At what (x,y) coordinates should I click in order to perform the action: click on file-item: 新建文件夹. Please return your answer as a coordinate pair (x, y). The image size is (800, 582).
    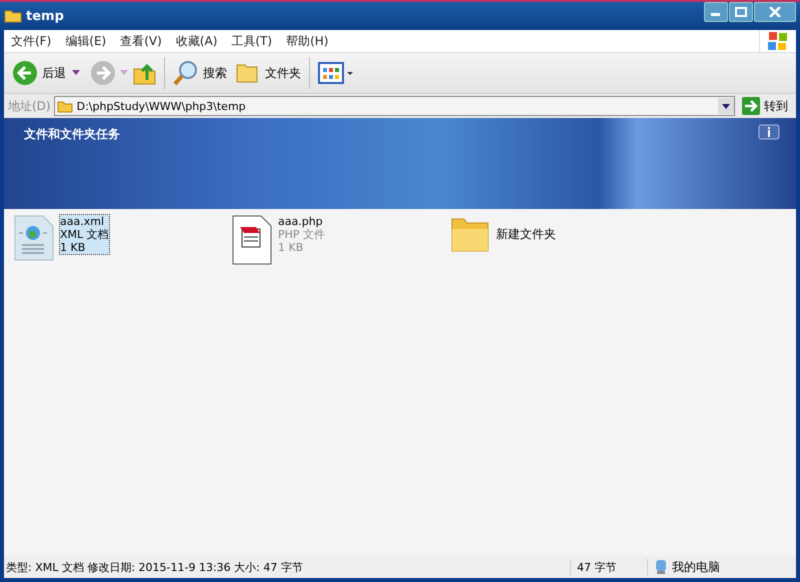
    Looking at the image, I should click on (559, 234).